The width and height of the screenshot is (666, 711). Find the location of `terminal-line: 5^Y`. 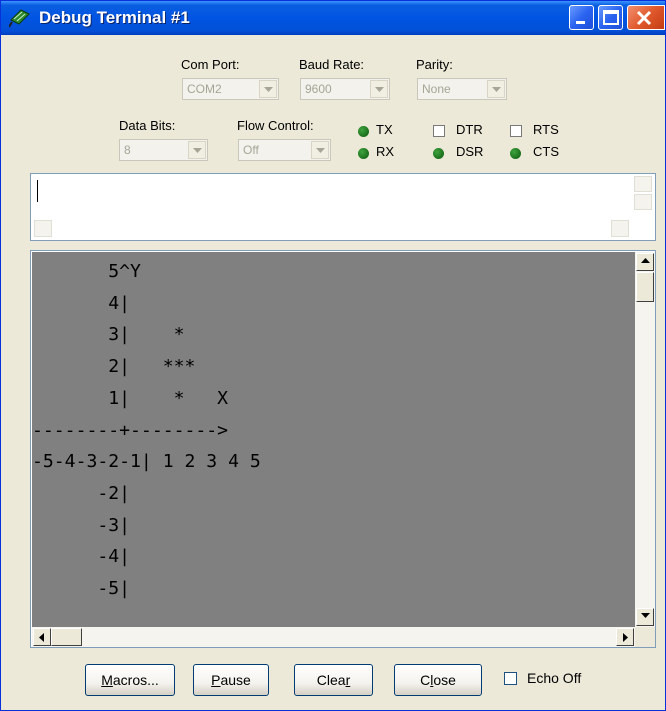

terminal-line: 5^Y is located at coordinates (86, 271).